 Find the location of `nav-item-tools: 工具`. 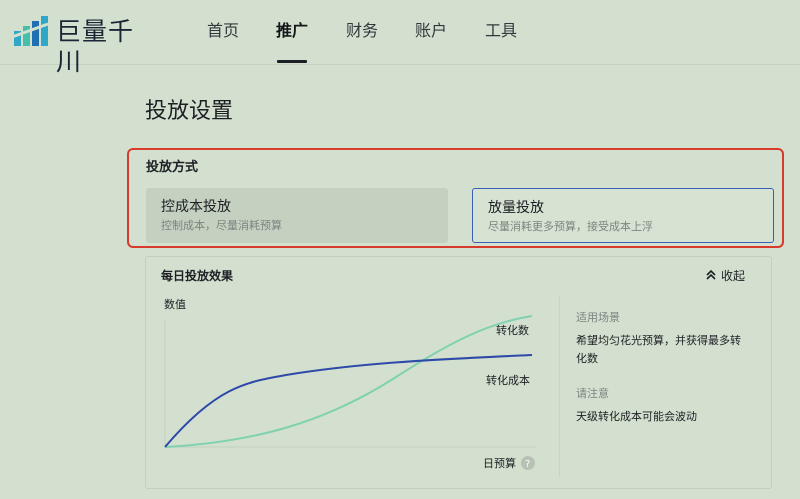

nav-item-tools: 工具 is located at coordinates (501, 31).